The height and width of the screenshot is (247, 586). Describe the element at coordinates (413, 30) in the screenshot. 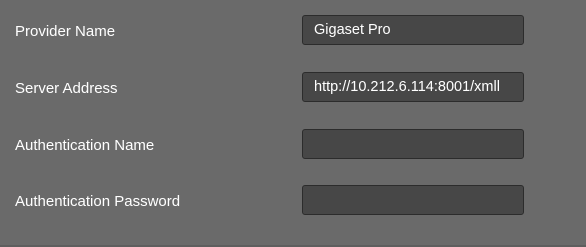

I see `provider-name-input` at that location.